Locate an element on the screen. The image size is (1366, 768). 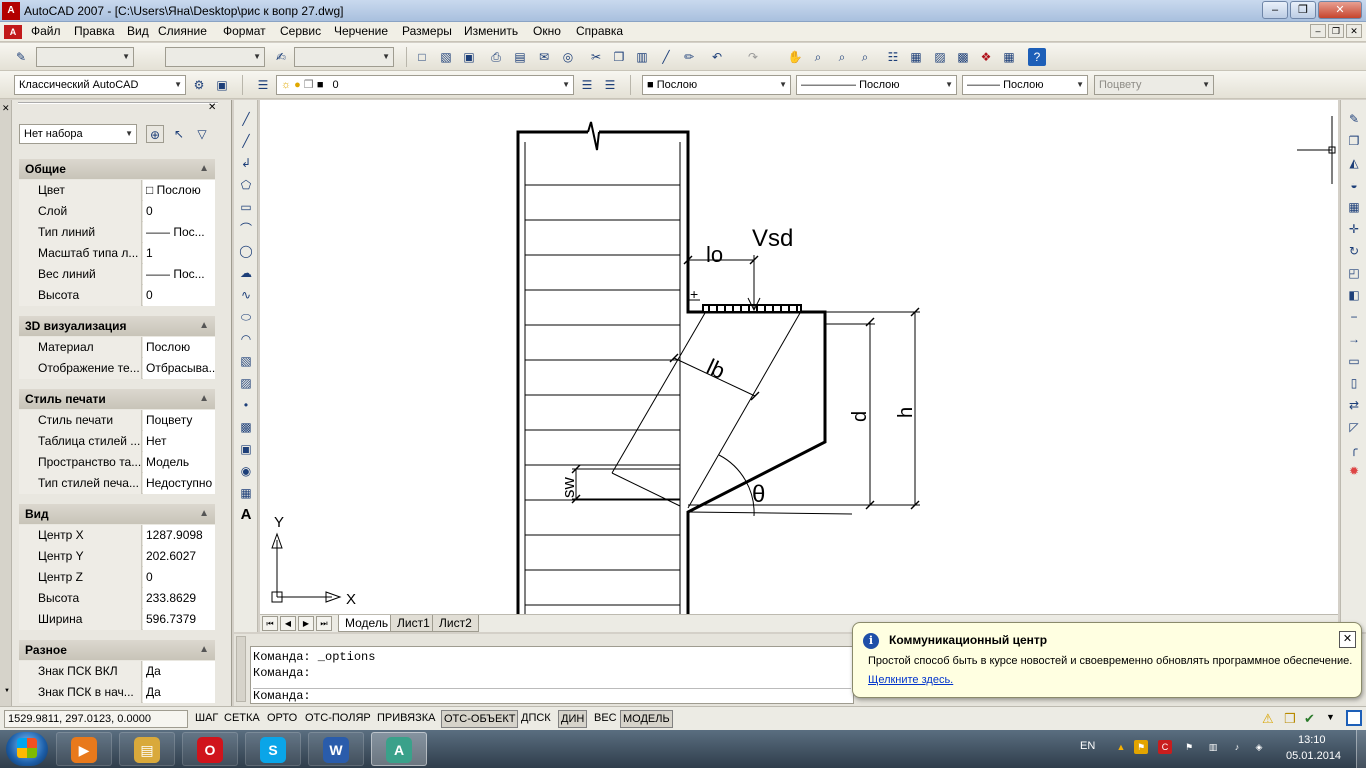
polyline-icon: ↲ is located at coordinates (246, 163).